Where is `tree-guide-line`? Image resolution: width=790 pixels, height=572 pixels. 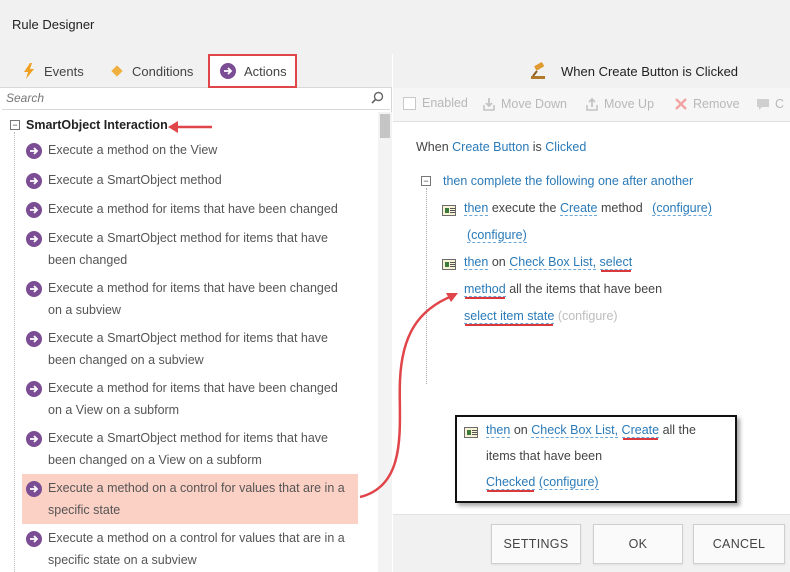 tree-guide-line is located at coordinates (14, 352).